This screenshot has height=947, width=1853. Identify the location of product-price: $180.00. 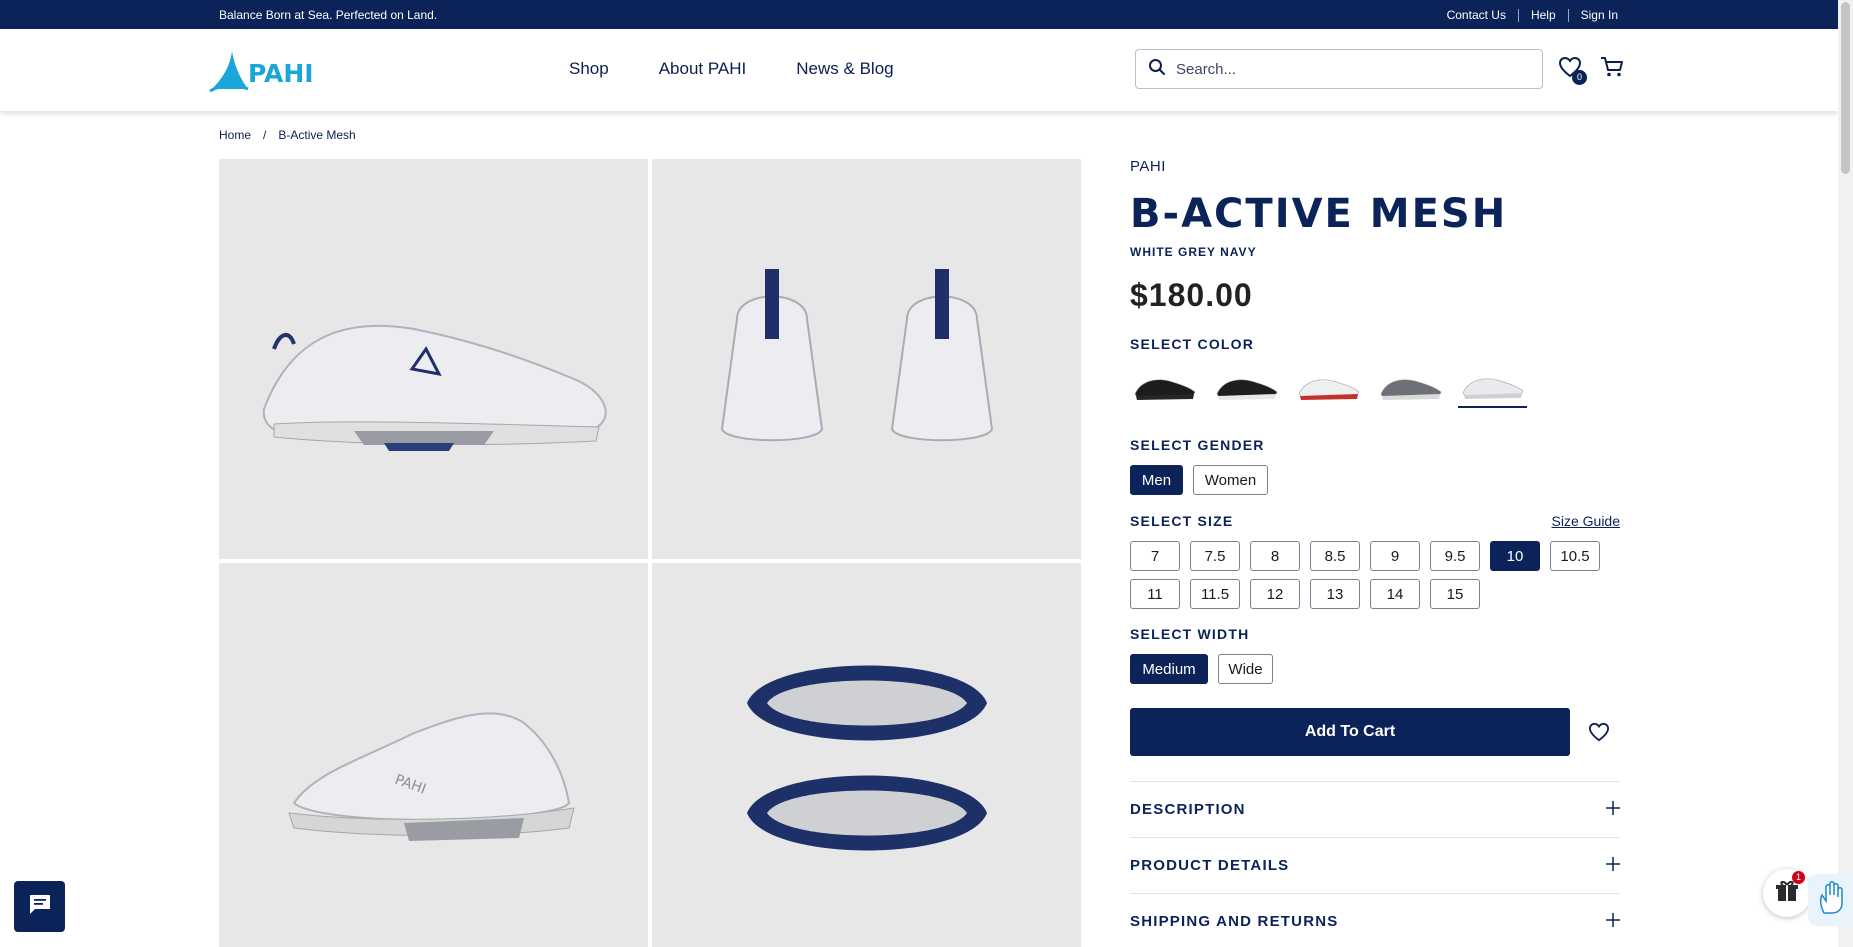
(1191, 295).